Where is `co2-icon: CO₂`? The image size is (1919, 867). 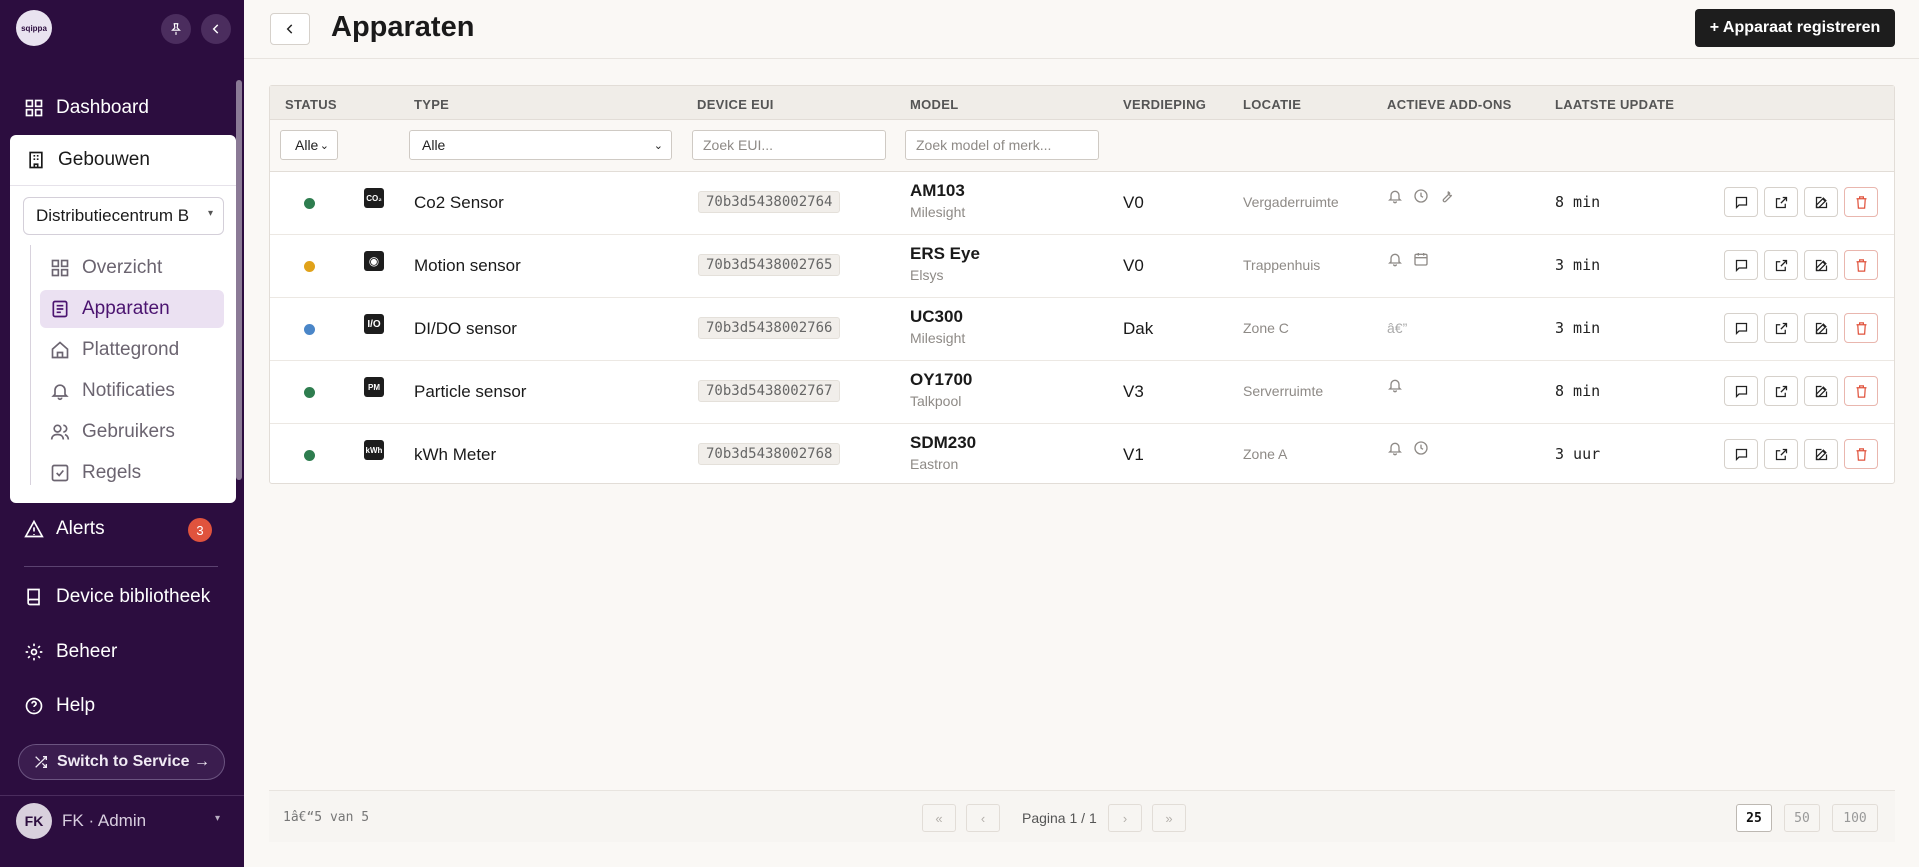
co2-icon: CO₂ is located at coordinates (374, 198).